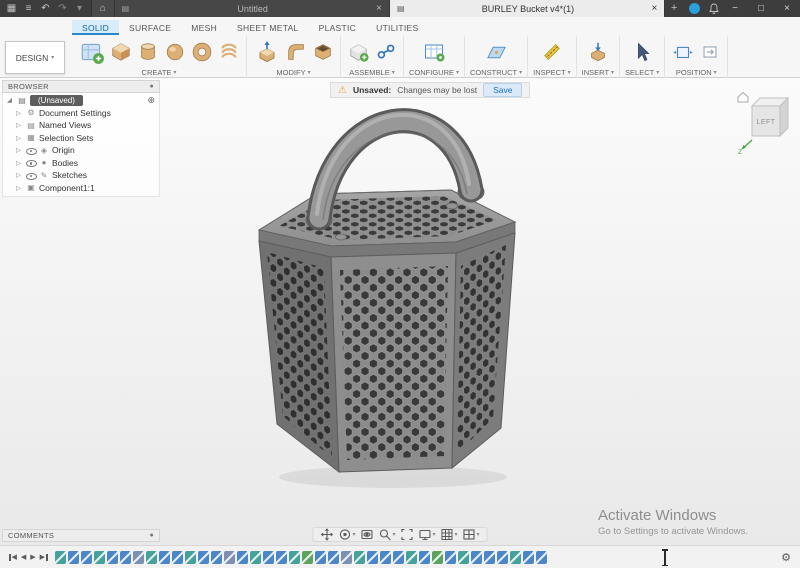 The width and height of the screenshot is (800, 568). Describe the element at coordinates (694, 8) in the screenshot. I see `avatar` at that location.